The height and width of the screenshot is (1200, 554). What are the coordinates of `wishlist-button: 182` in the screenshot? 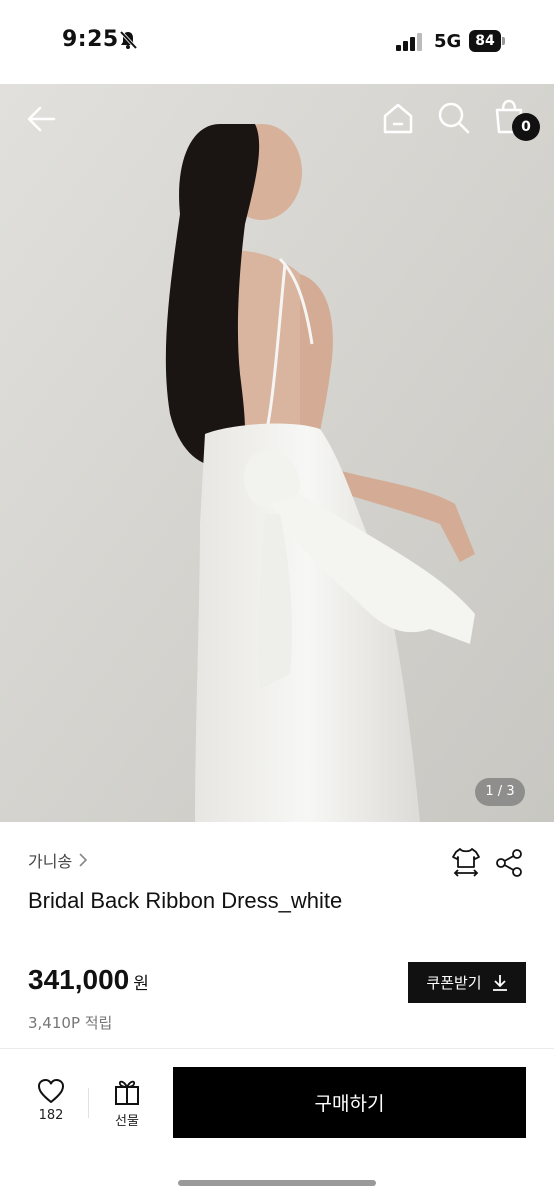 It's located at (51, 1106).